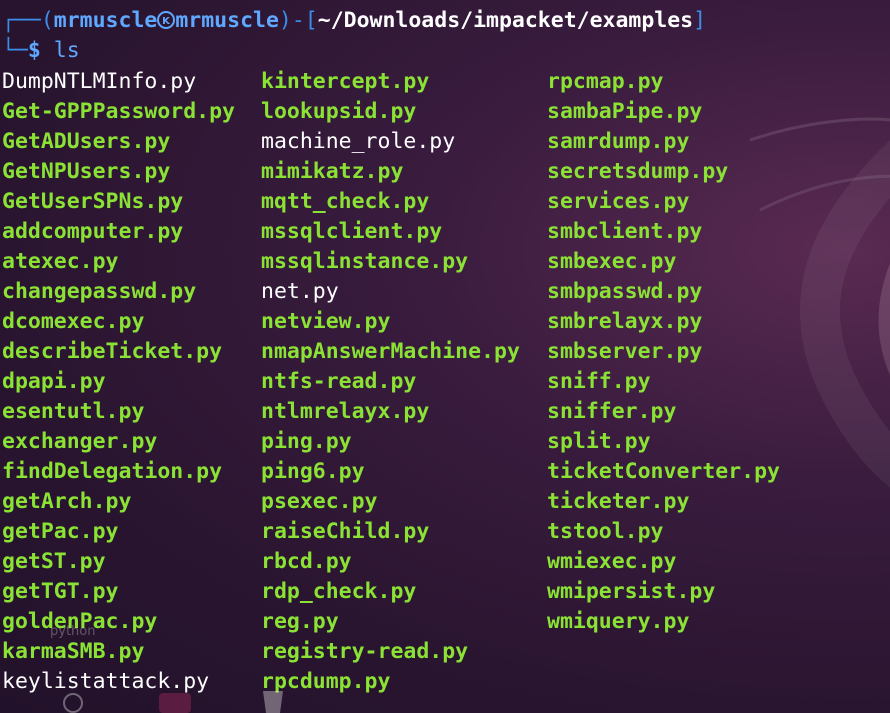 The width and height of the screenshot is (890, 713). What do you see at coordinates (505, 20) in the screenshot?
I see `prompt-path: ~/Downloads/impacket/examples` at bounding box center [505, 20].